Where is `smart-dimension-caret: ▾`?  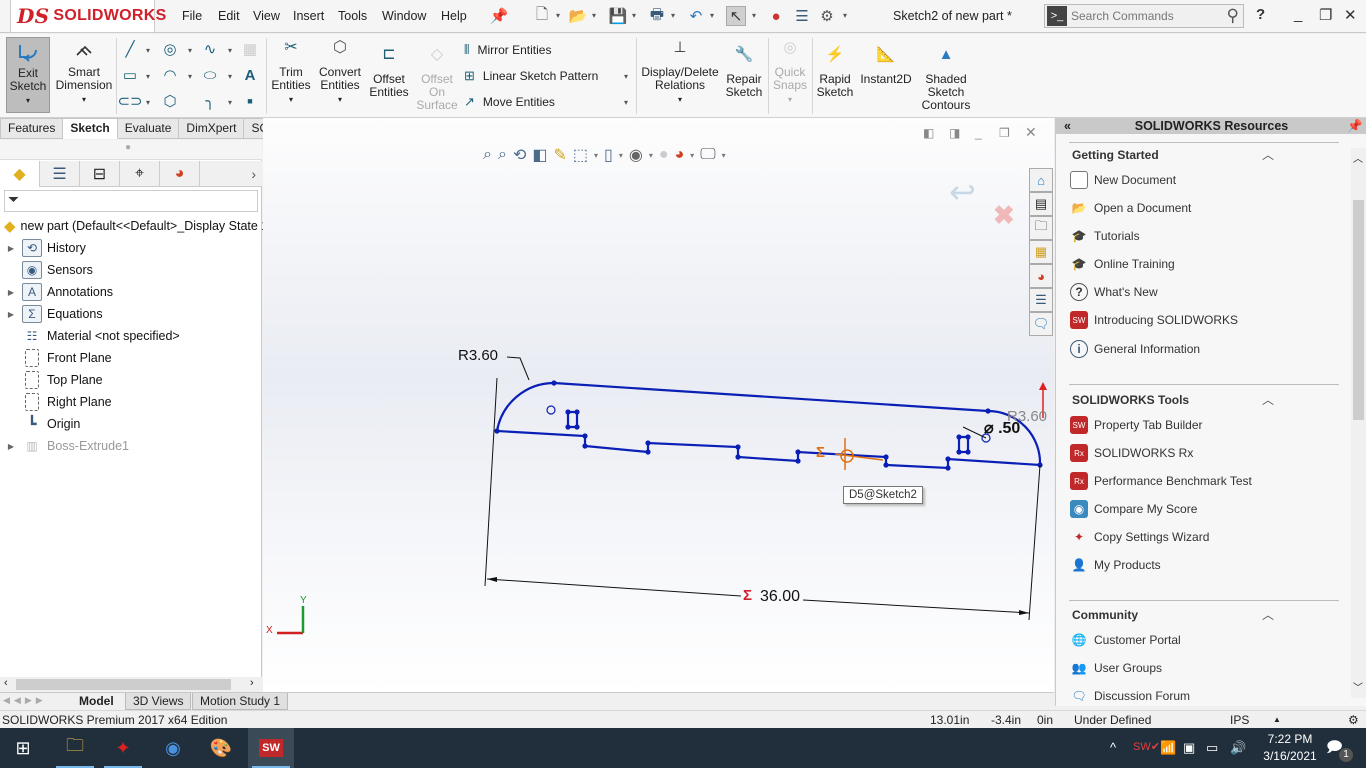 smart-dimension-caret: ▾ is located at coordinates (84, 99).